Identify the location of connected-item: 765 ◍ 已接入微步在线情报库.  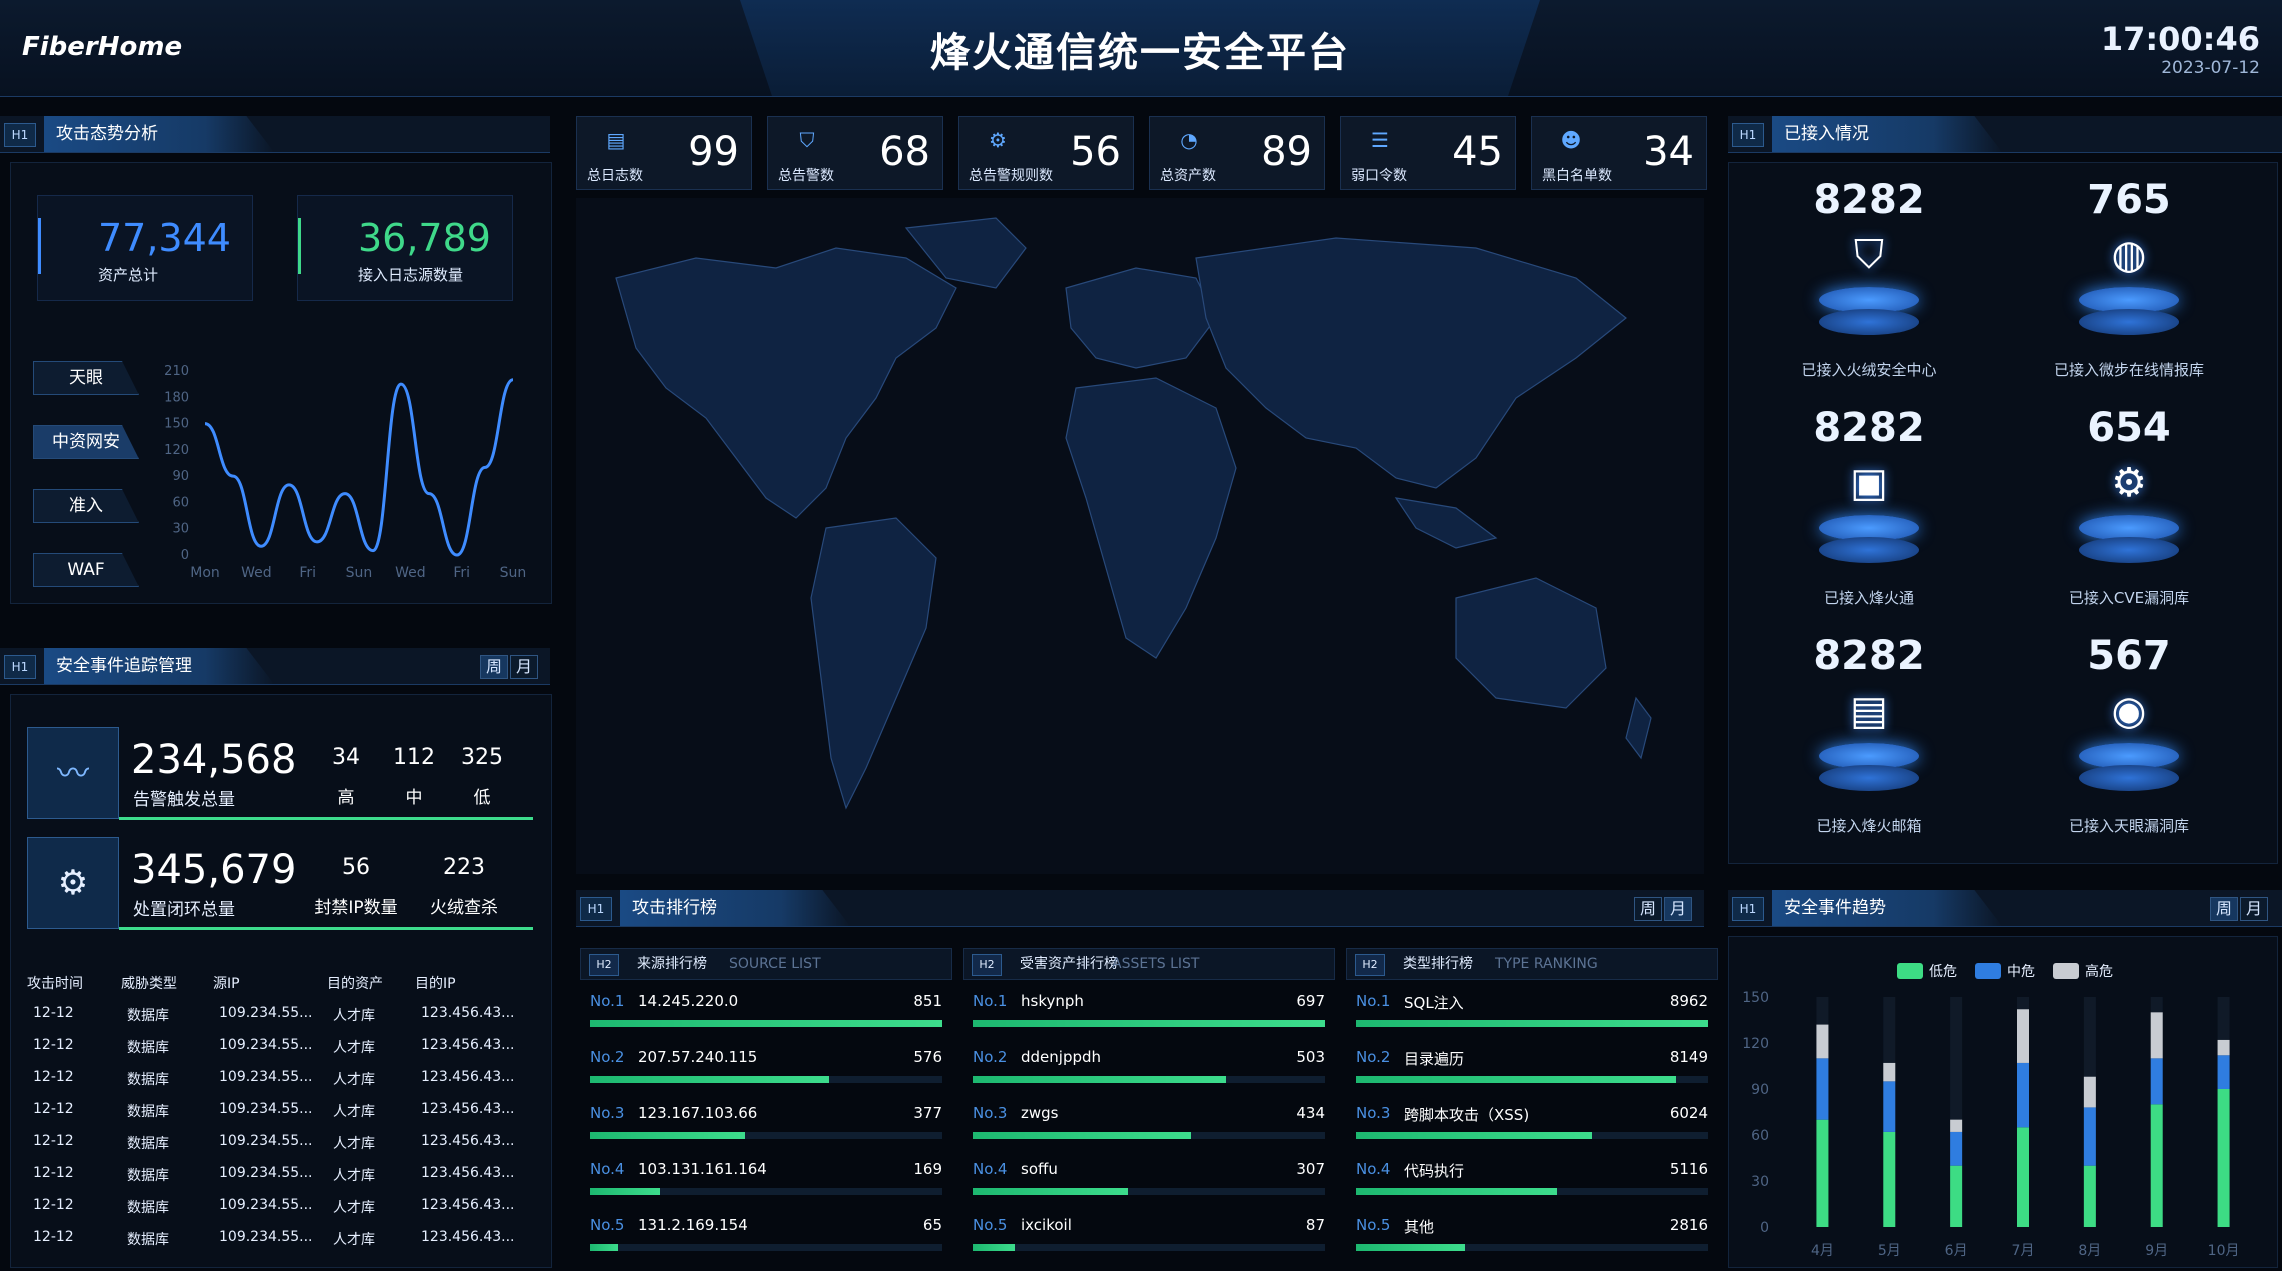
(2129, 278).